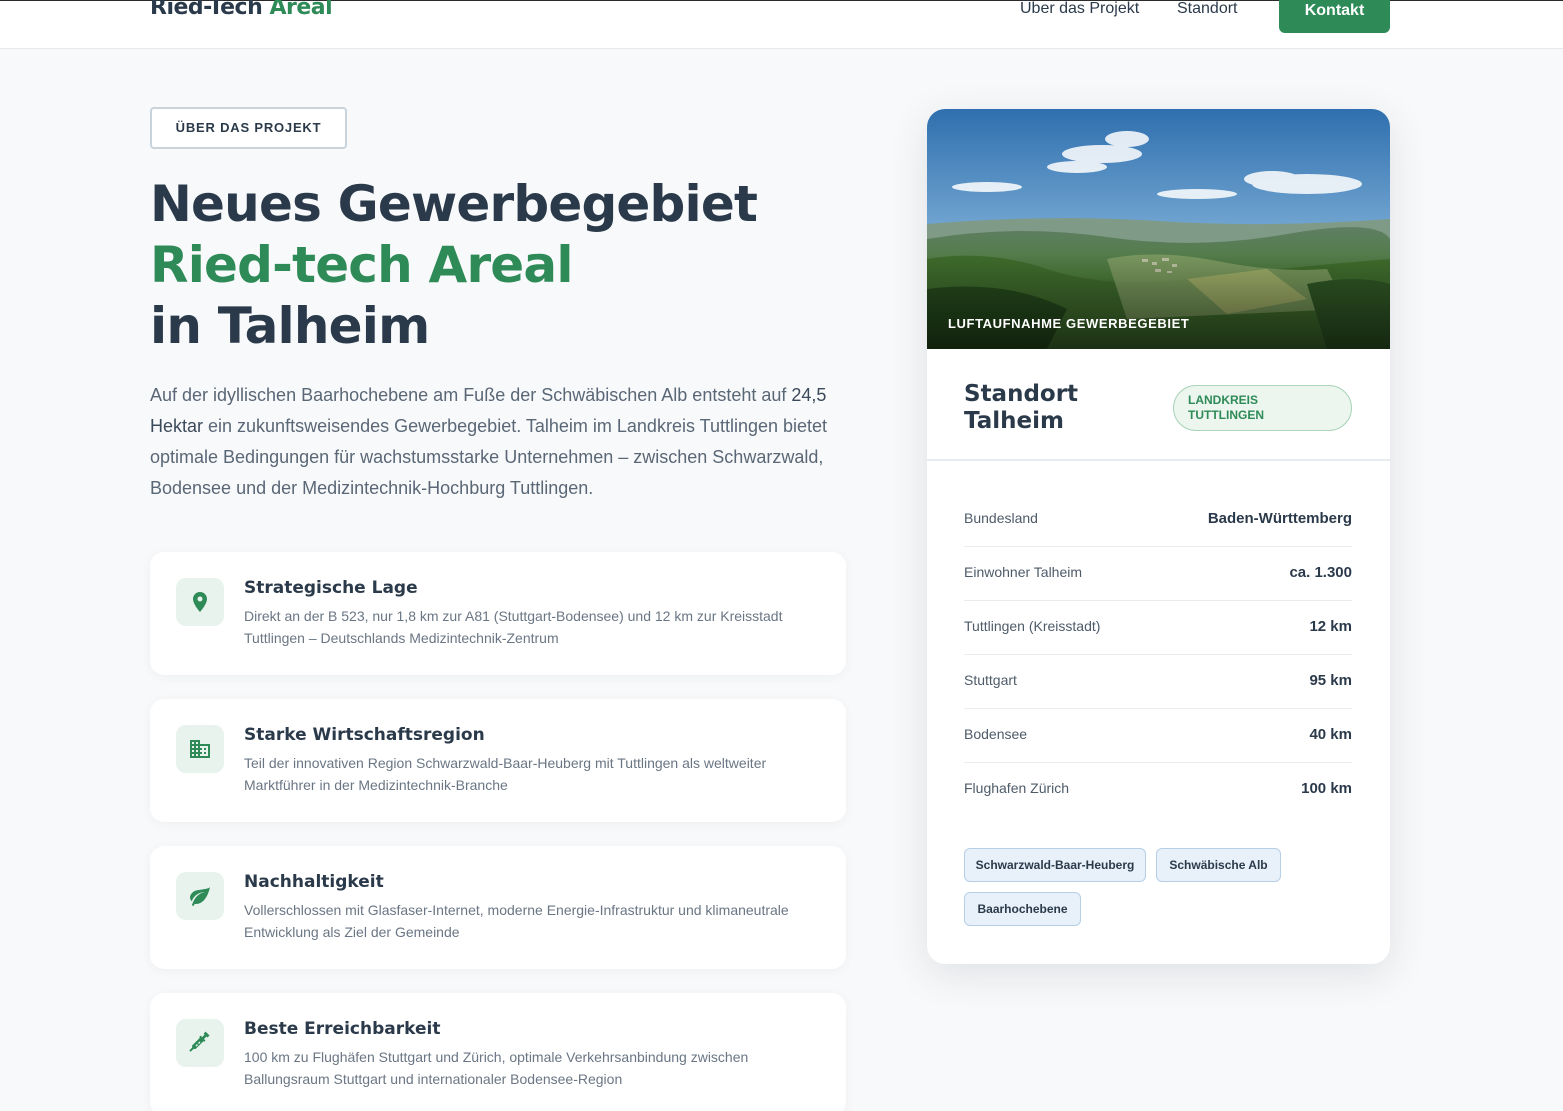 The width and height of the screenshot is (1563, 1111). I want to click on info-label: Bundesland, so click(1001, 518).